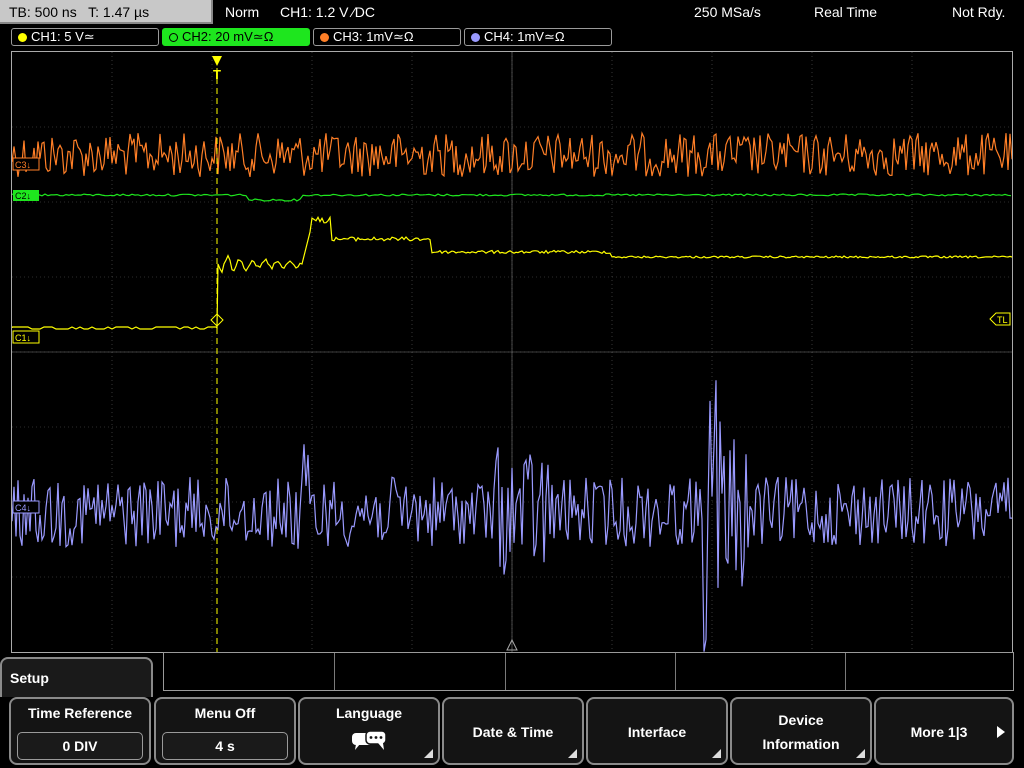  Describe the element at coordinates (373, 36) in the screenshot. I see `ch3-label: CH3: 1mV≃Ω` at that location.